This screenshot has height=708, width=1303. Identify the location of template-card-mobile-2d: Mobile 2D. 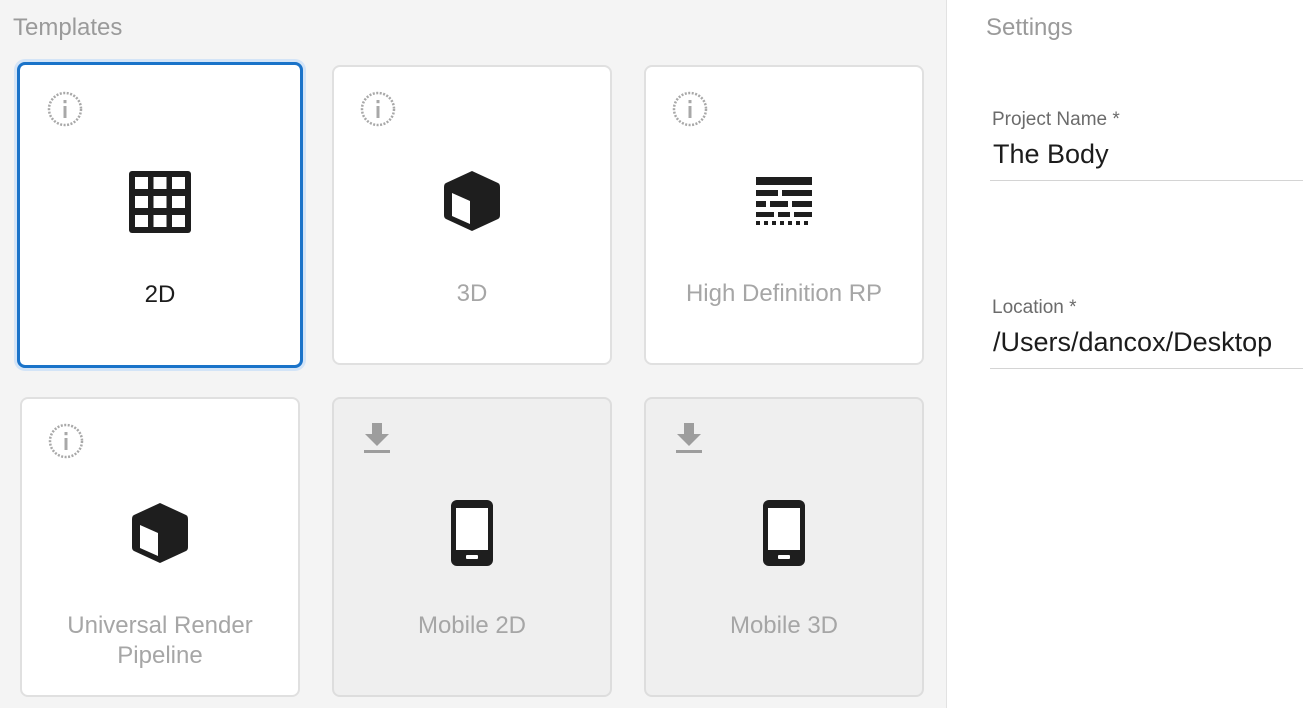
(472, 547).